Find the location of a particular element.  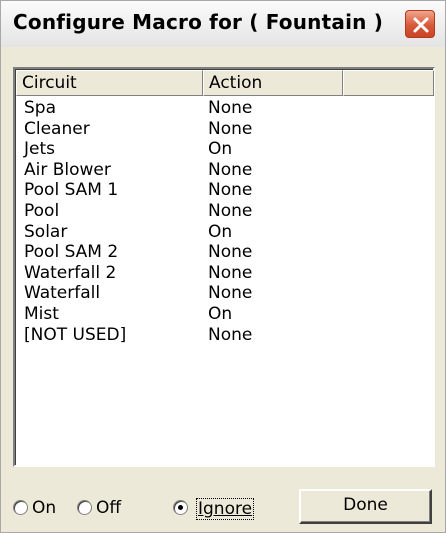

window-title: Configure Macro for ( Fountain ) is located at coordinates (198, 22).